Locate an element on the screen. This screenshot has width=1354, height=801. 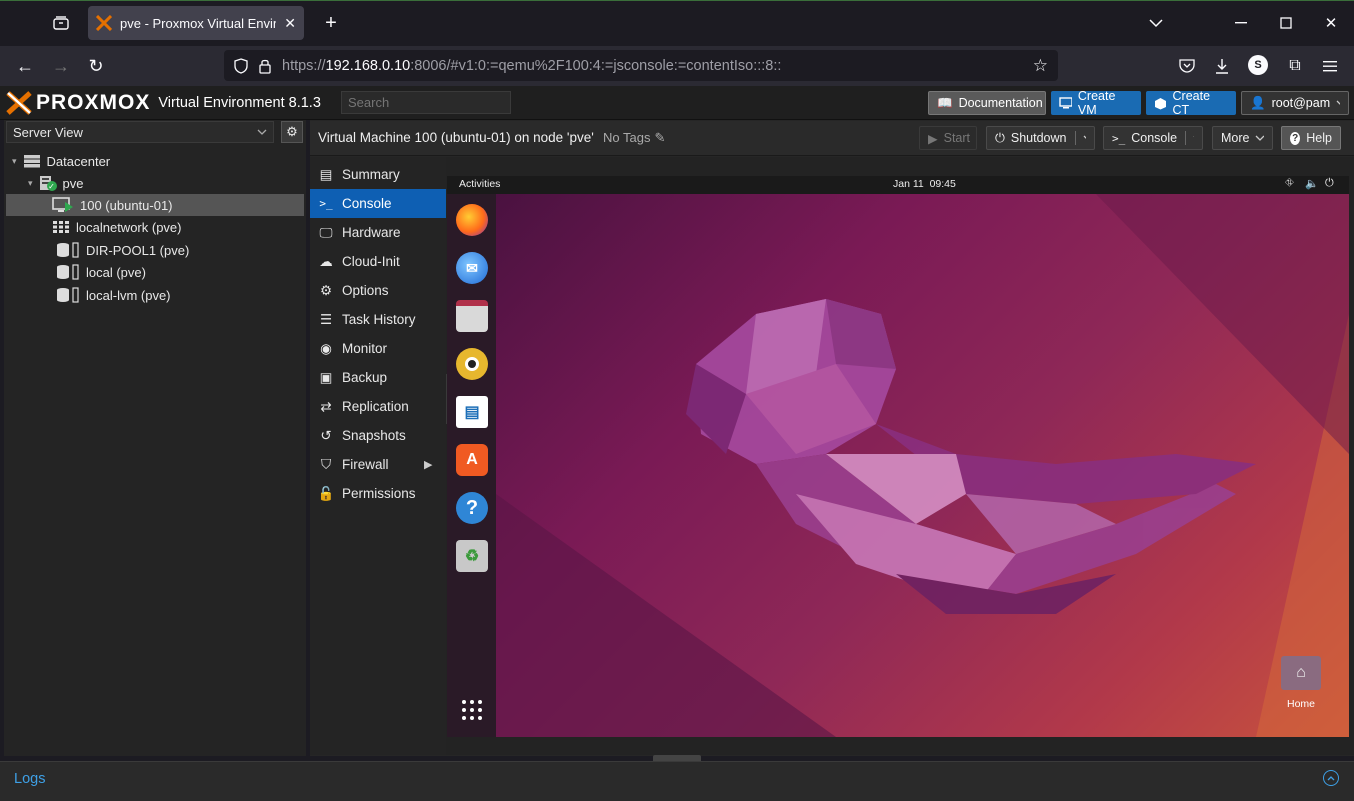
account-avatar: S is located at coordinates (1258, 65).